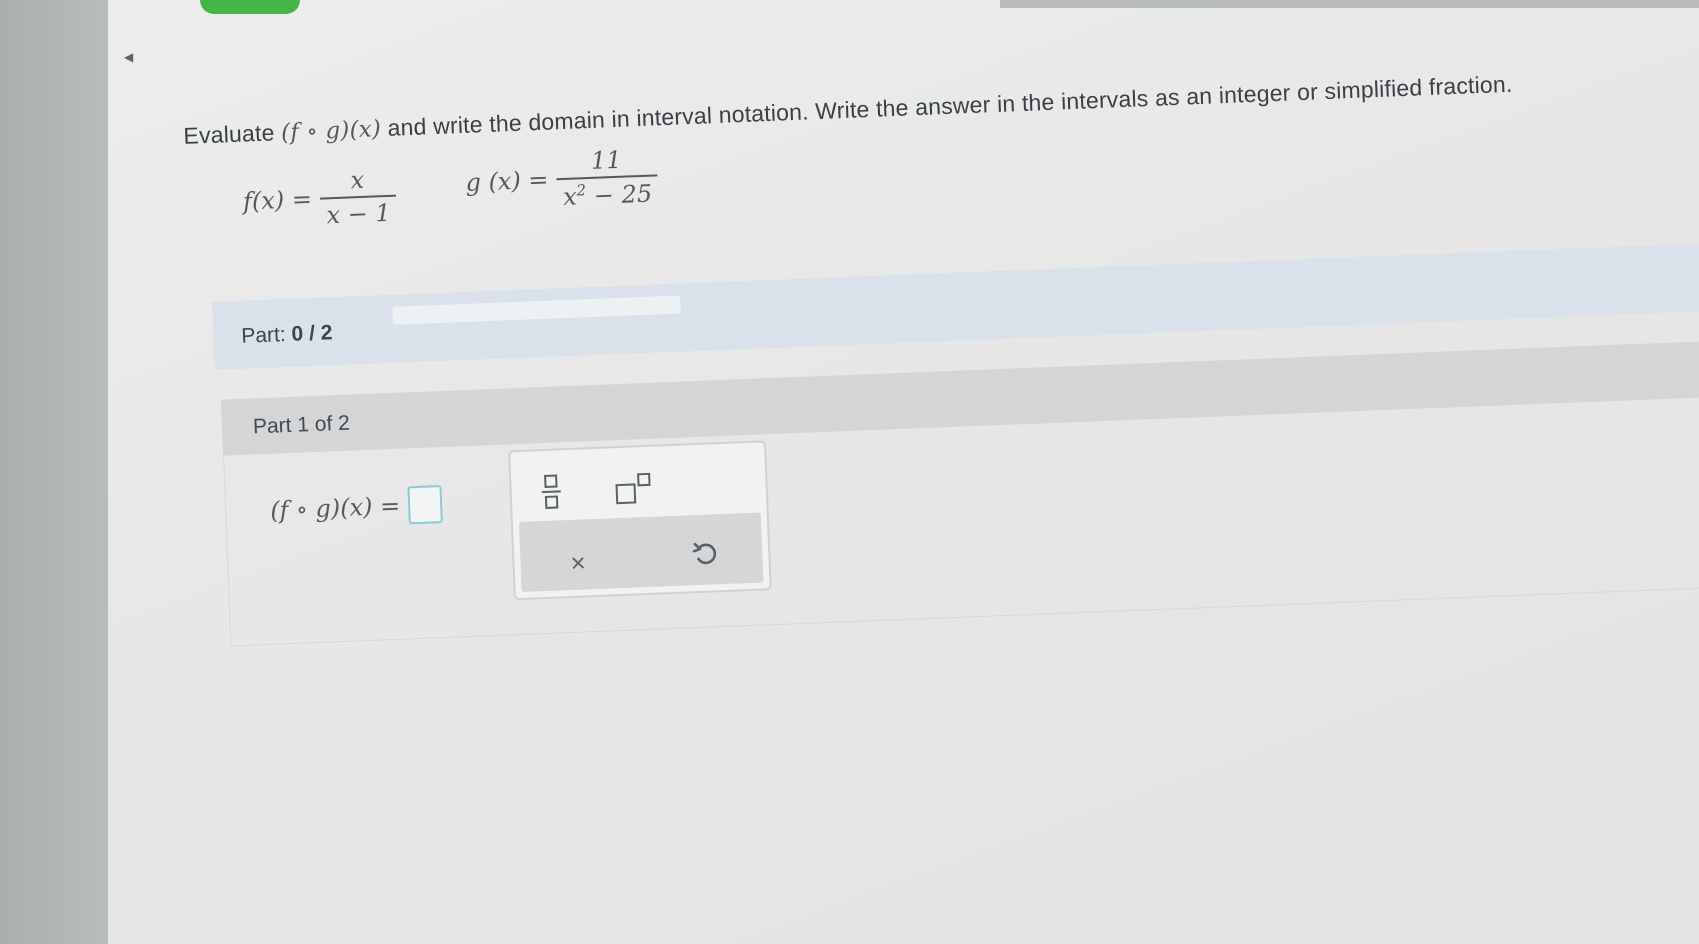 Image resolution: width=1699 pixels, height=944 pixels. Describe the element at coordinates (335, 508) in the screenshot. I see `answer-lhs: (f ∘ g)(x) =` at that location.